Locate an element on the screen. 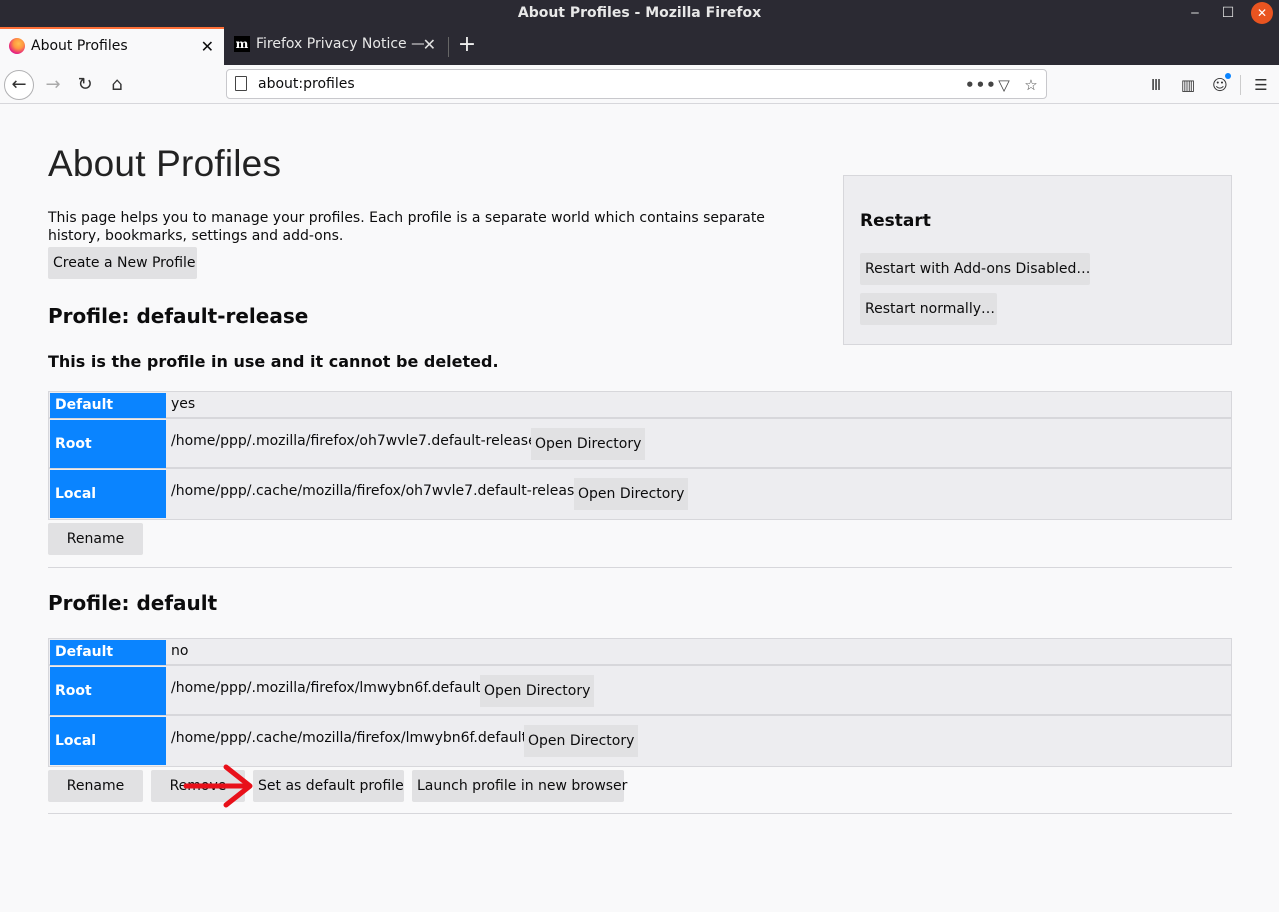 This screenshot has width=1279, height=912. toolbar-separator is located at coordinates (1240, 85).